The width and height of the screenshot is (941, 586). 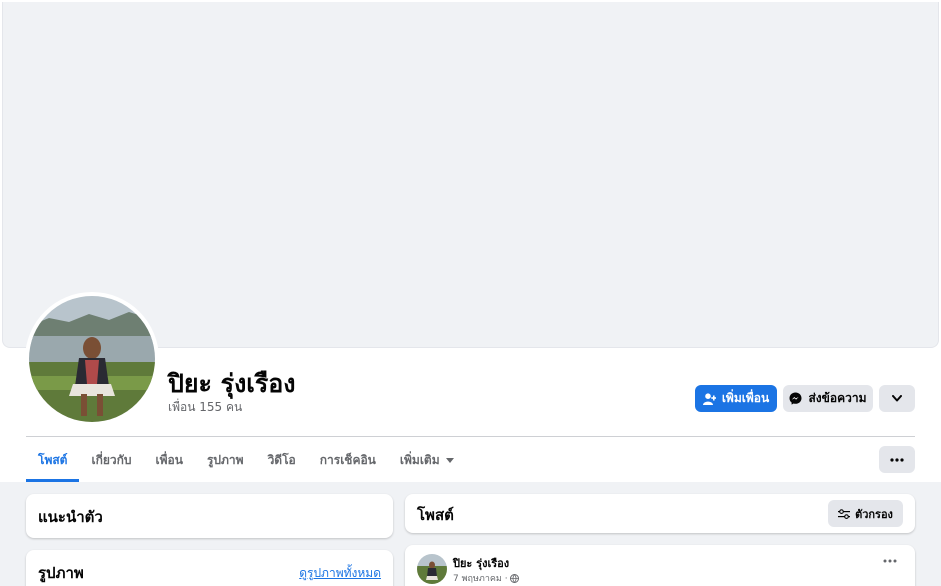 I want to click on tab-label: รูปภาพ, so click(x=225, y=459).